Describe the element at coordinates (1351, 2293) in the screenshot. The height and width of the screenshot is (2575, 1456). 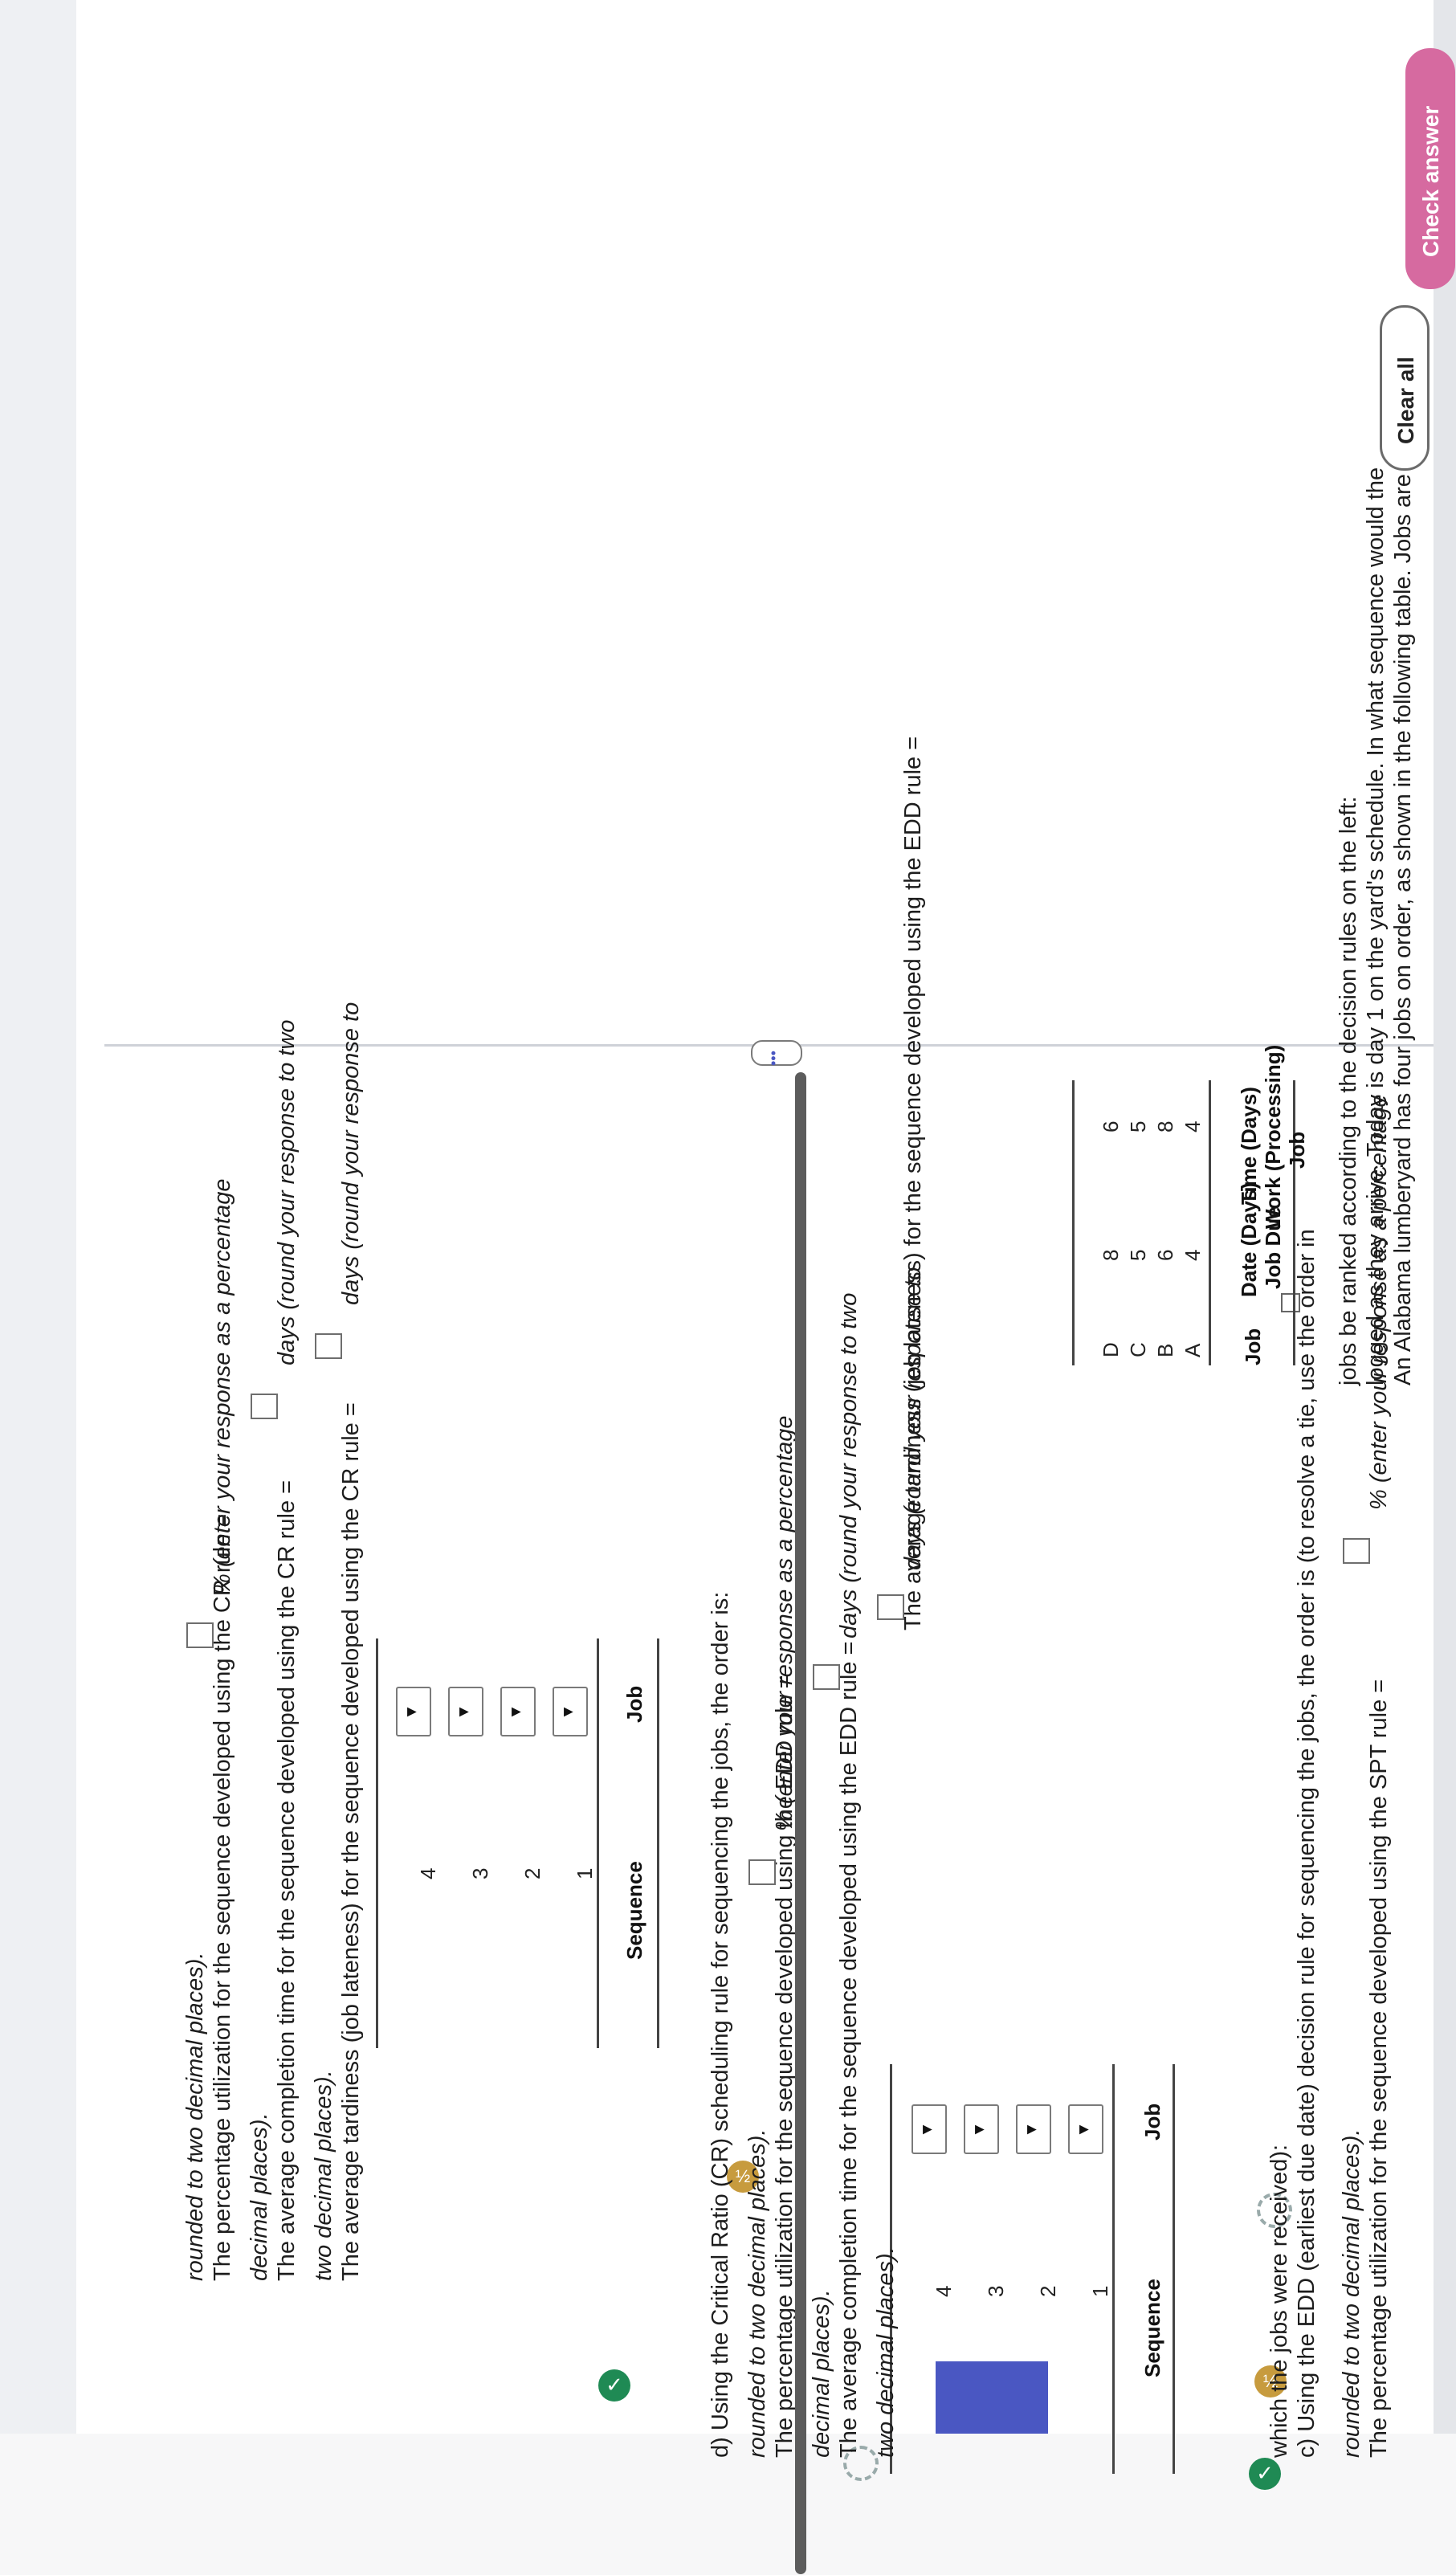
I see `spt-pct-hint-text-2: rounded to two decimal places).` at that location.